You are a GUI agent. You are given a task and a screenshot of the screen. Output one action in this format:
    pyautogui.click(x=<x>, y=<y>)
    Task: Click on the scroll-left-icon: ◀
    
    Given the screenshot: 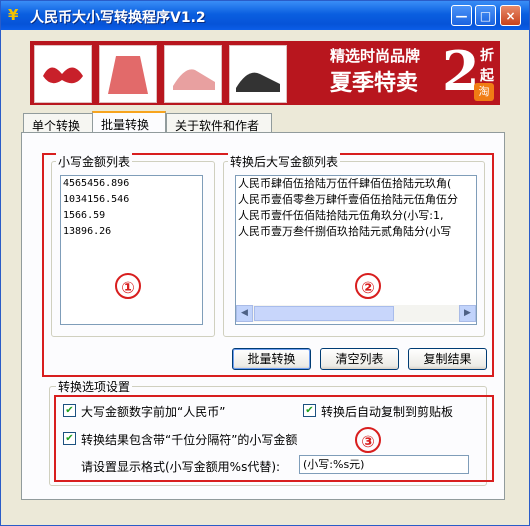 What is the action you would take?
    pyautogui.click(x=244, y=313)
    